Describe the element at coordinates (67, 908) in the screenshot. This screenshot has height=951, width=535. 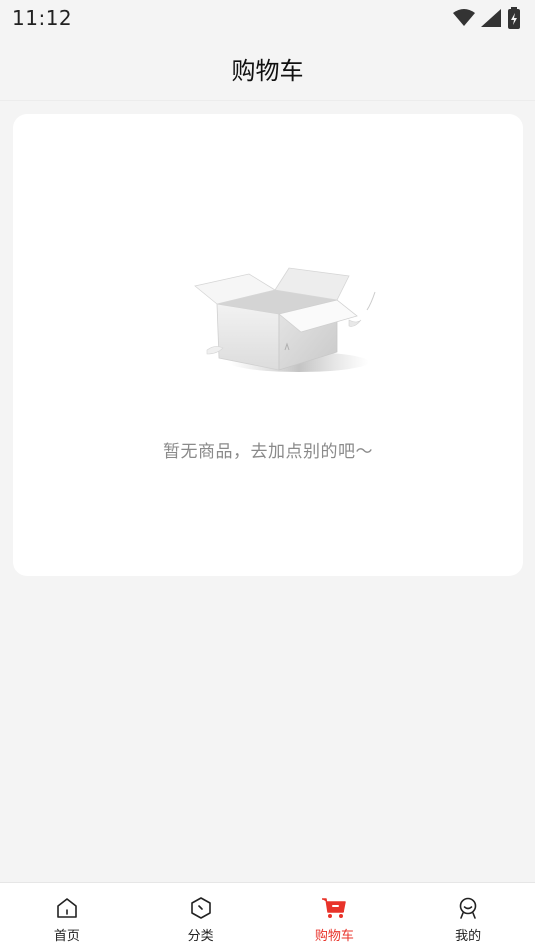
I see `home-icon` at that location.